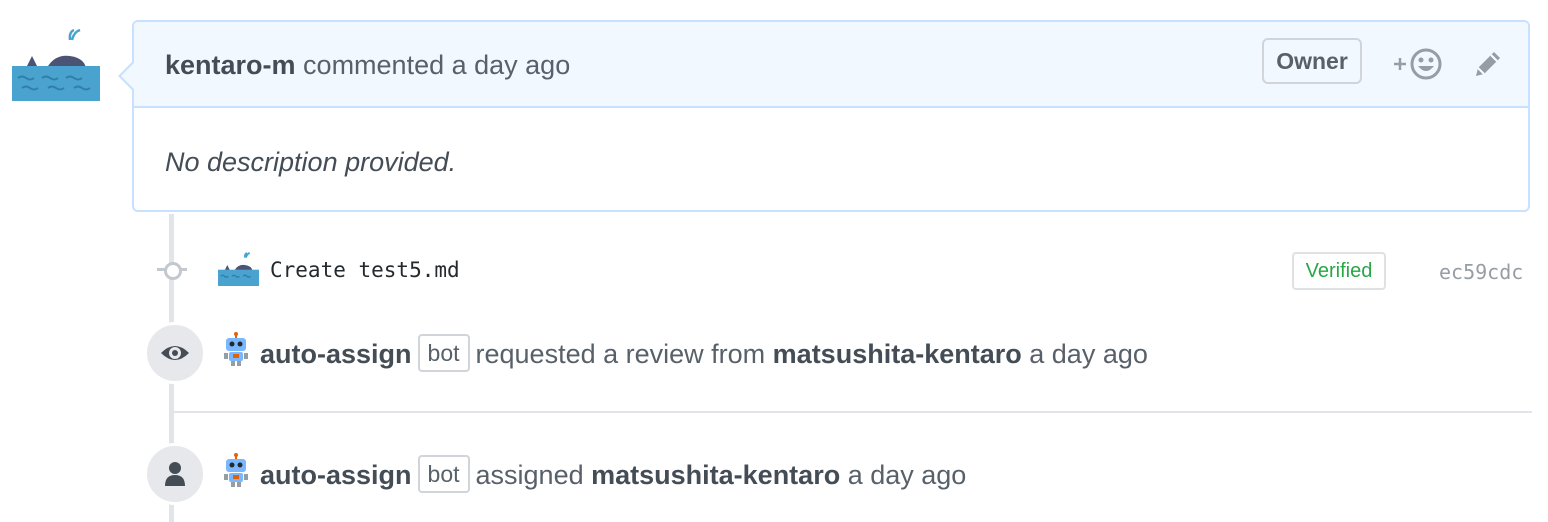 The height and width of the screenshot is (522, 1548). I want to click on pencil-icon, so click(1488, 64).